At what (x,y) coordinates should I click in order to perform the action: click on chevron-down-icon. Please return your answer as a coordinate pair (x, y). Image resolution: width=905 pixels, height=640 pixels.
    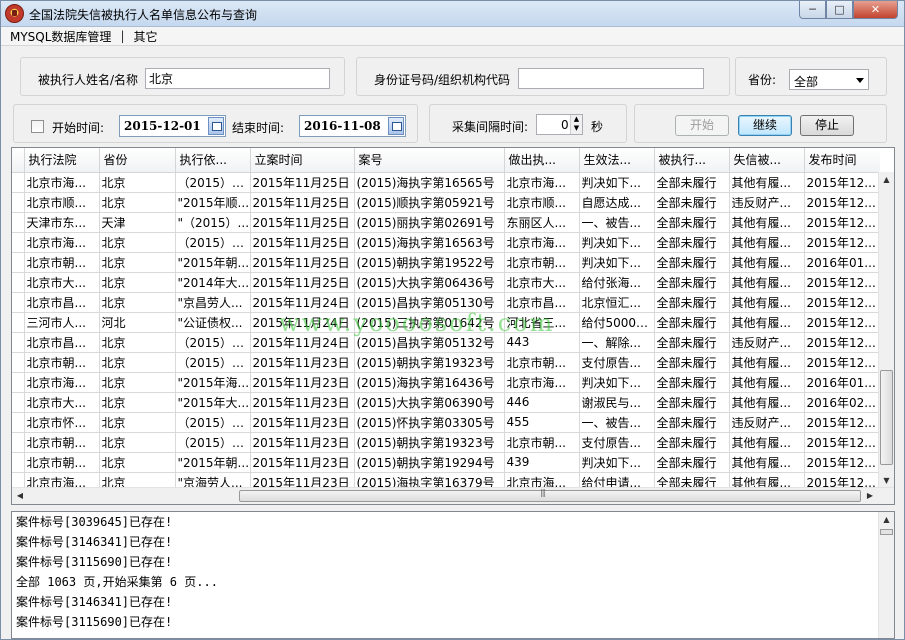
    Looking at the image, I should click on (860, 80).